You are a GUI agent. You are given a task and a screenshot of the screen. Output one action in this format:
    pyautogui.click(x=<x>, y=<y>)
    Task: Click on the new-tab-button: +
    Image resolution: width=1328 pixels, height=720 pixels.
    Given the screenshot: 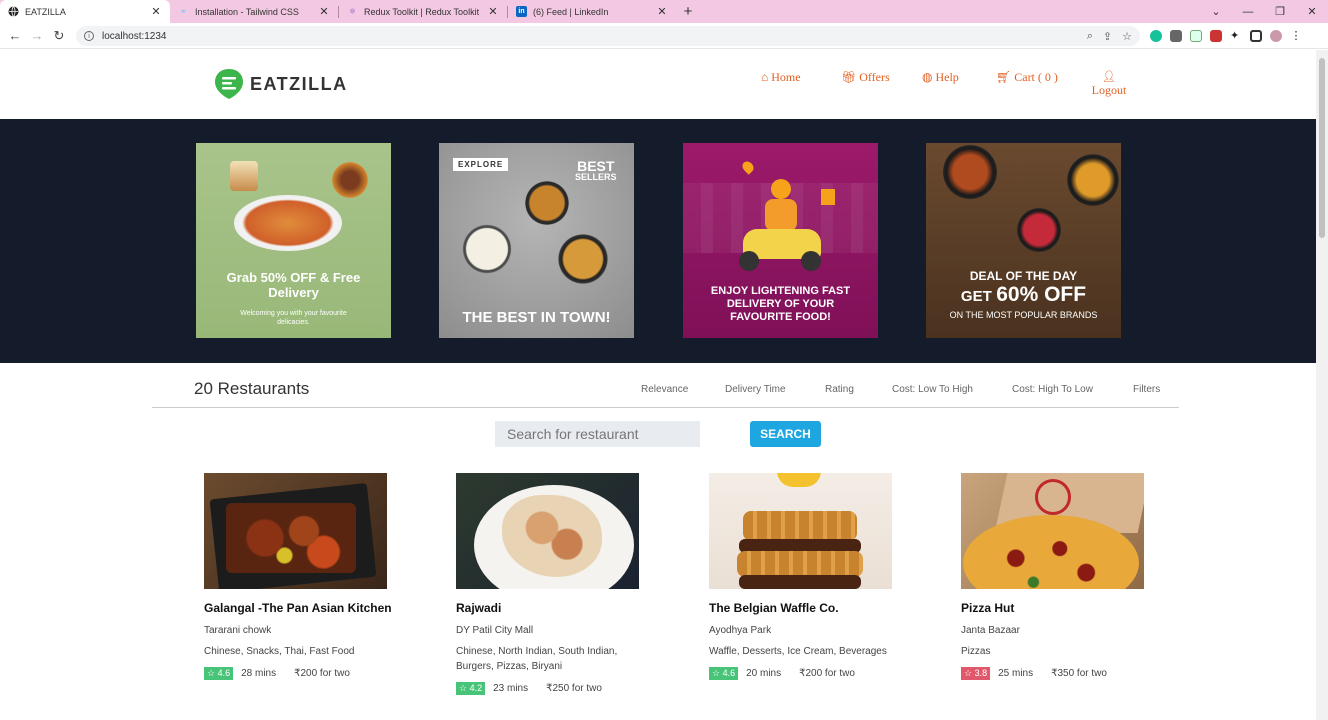 What is the action you would take?
    pyautogui.click(x=688, y=11)
    